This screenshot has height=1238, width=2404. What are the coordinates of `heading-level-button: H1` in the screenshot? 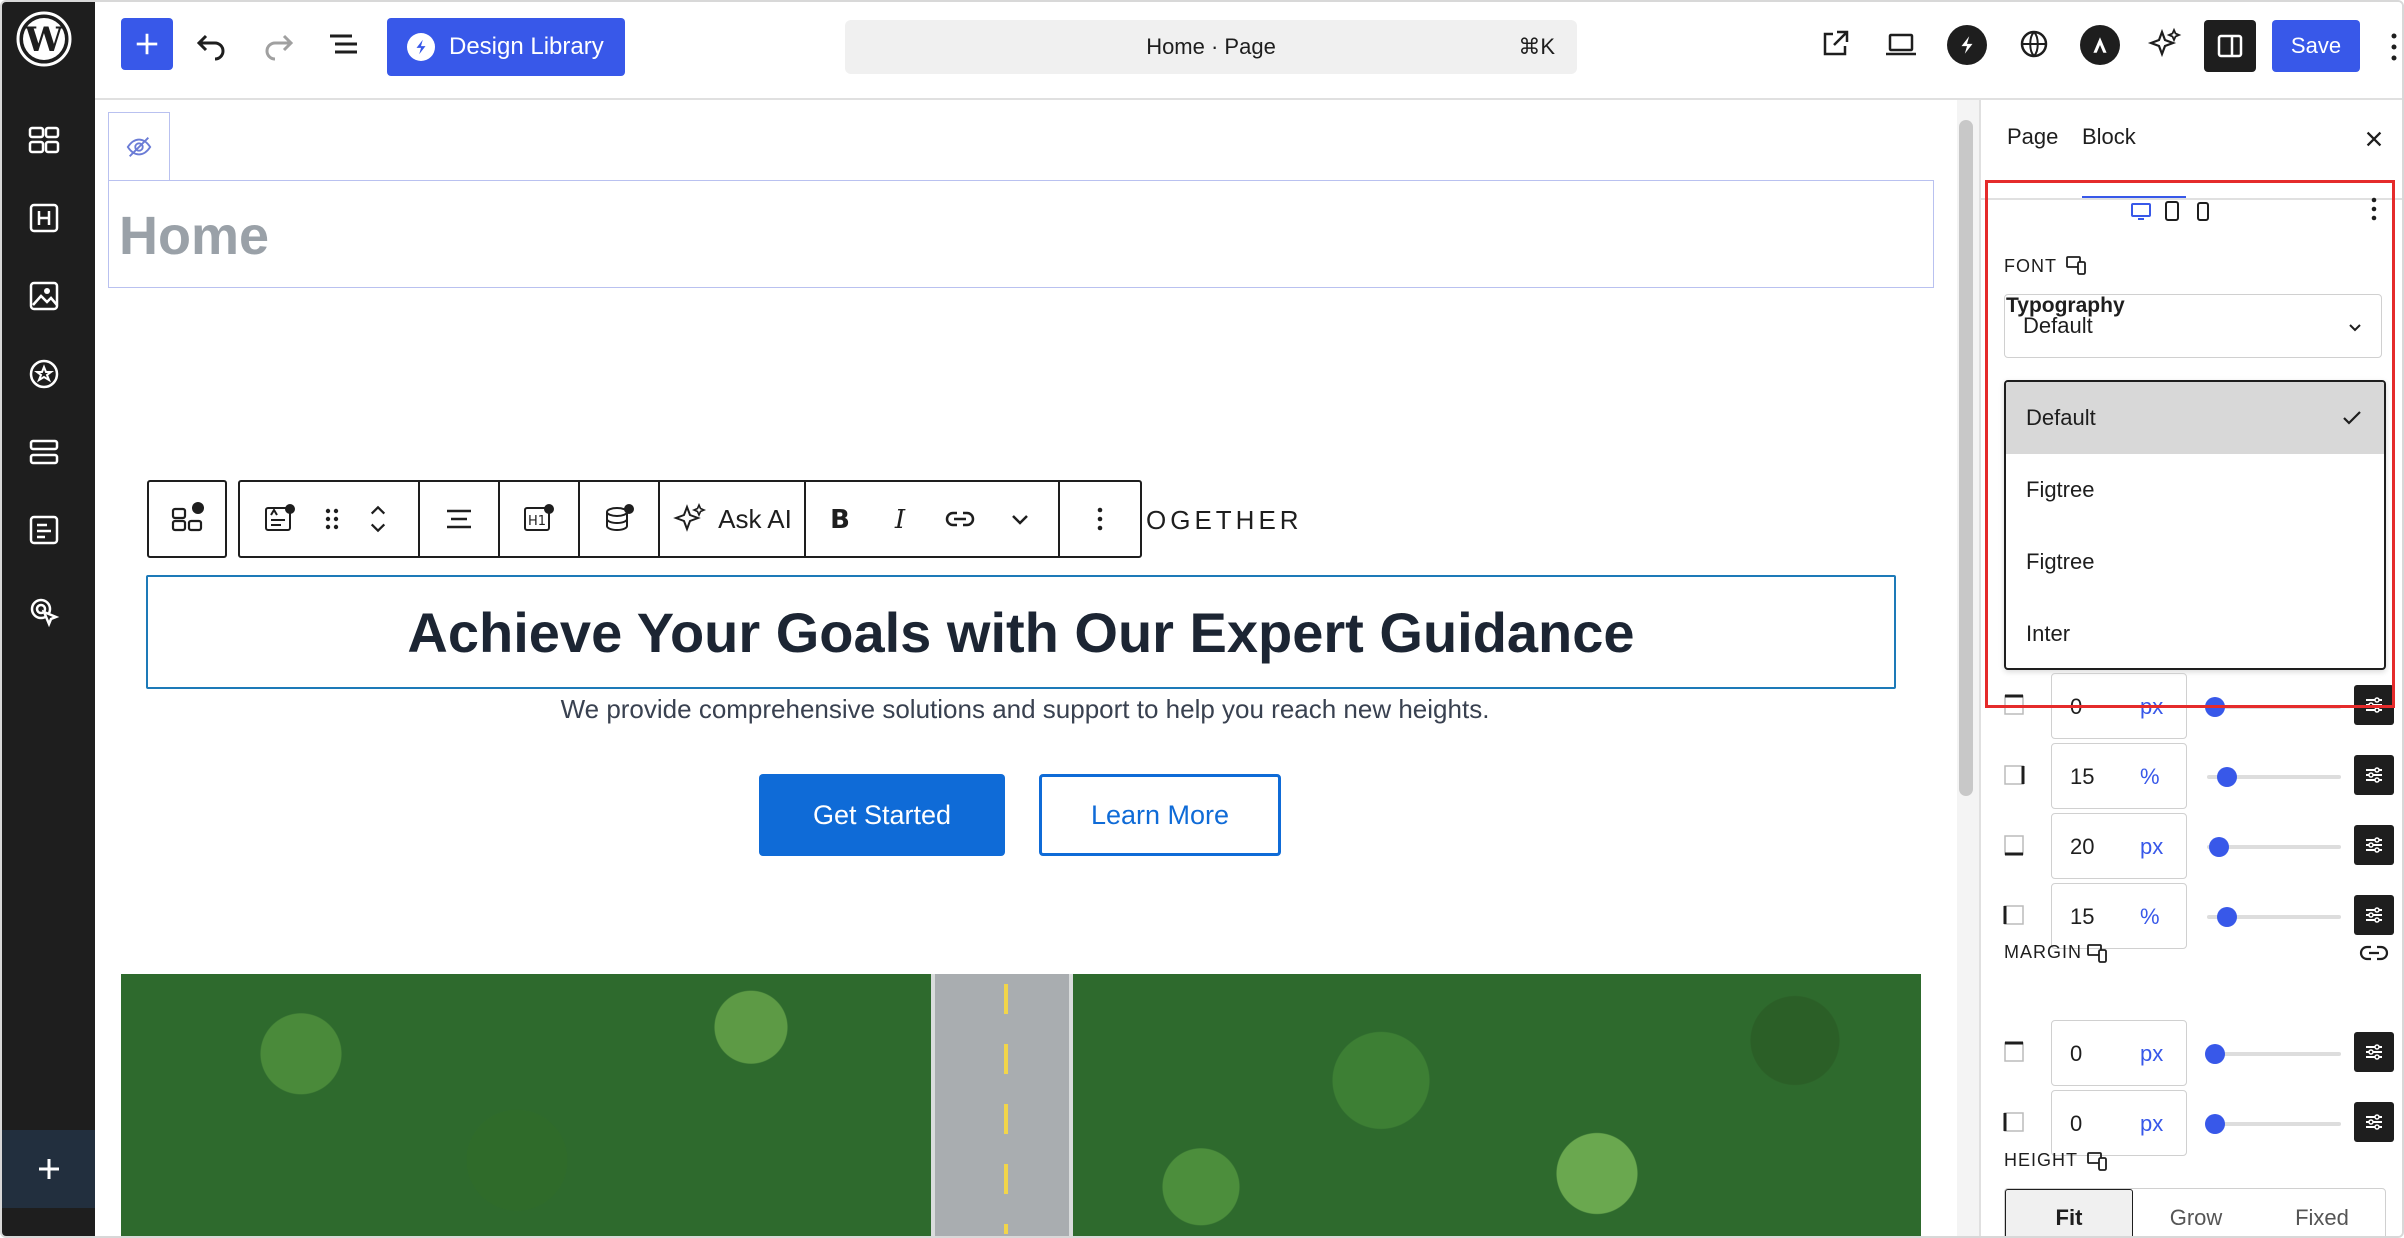 It's located at (539, 519).